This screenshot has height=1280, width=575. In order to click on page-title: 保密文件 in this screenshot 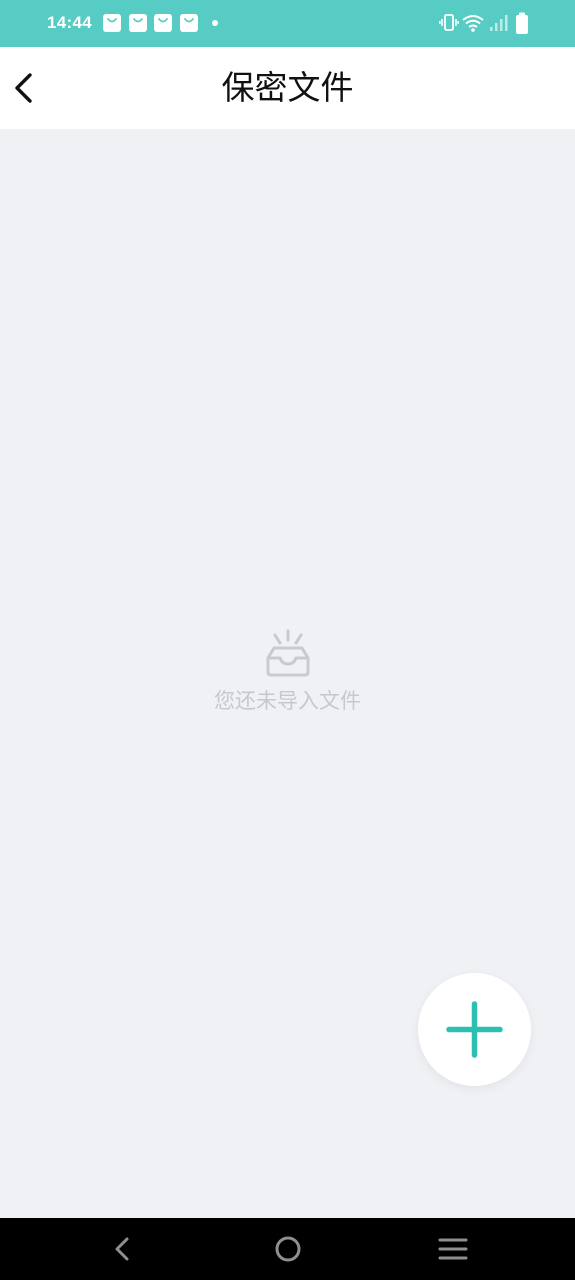, I will do `click(287, 87)`.